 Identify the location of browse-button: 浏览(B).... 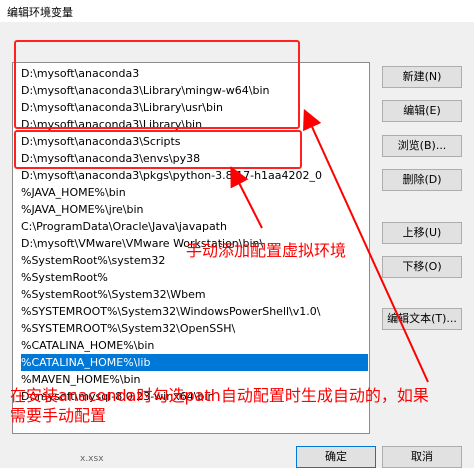
(422, 146).